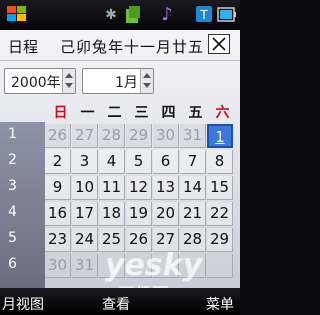  I want to click on battery-icon, so click(227, 15).